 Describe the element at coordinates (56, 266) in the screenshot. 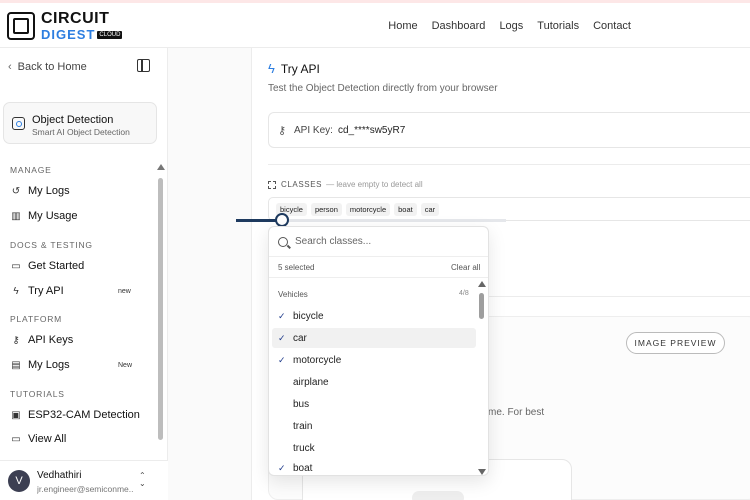

I see `sidebar-item-label: Get Started` at that location.